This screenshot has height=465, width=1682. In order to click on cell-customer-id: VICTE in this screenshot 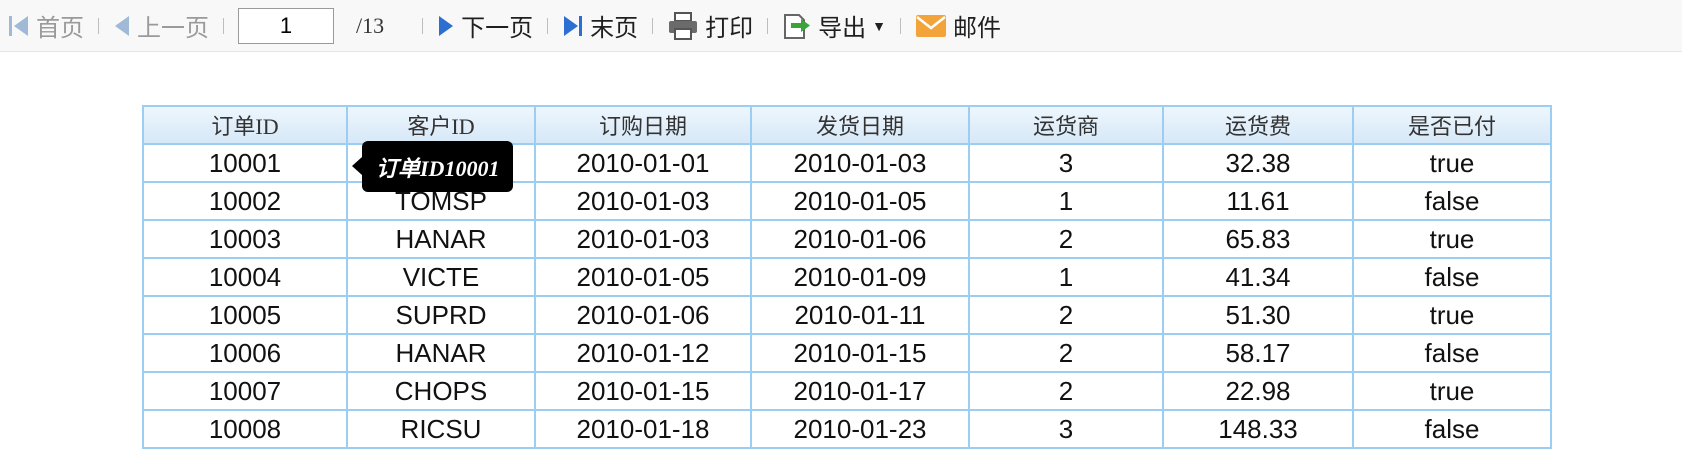, I will do `click(441, 277)`.